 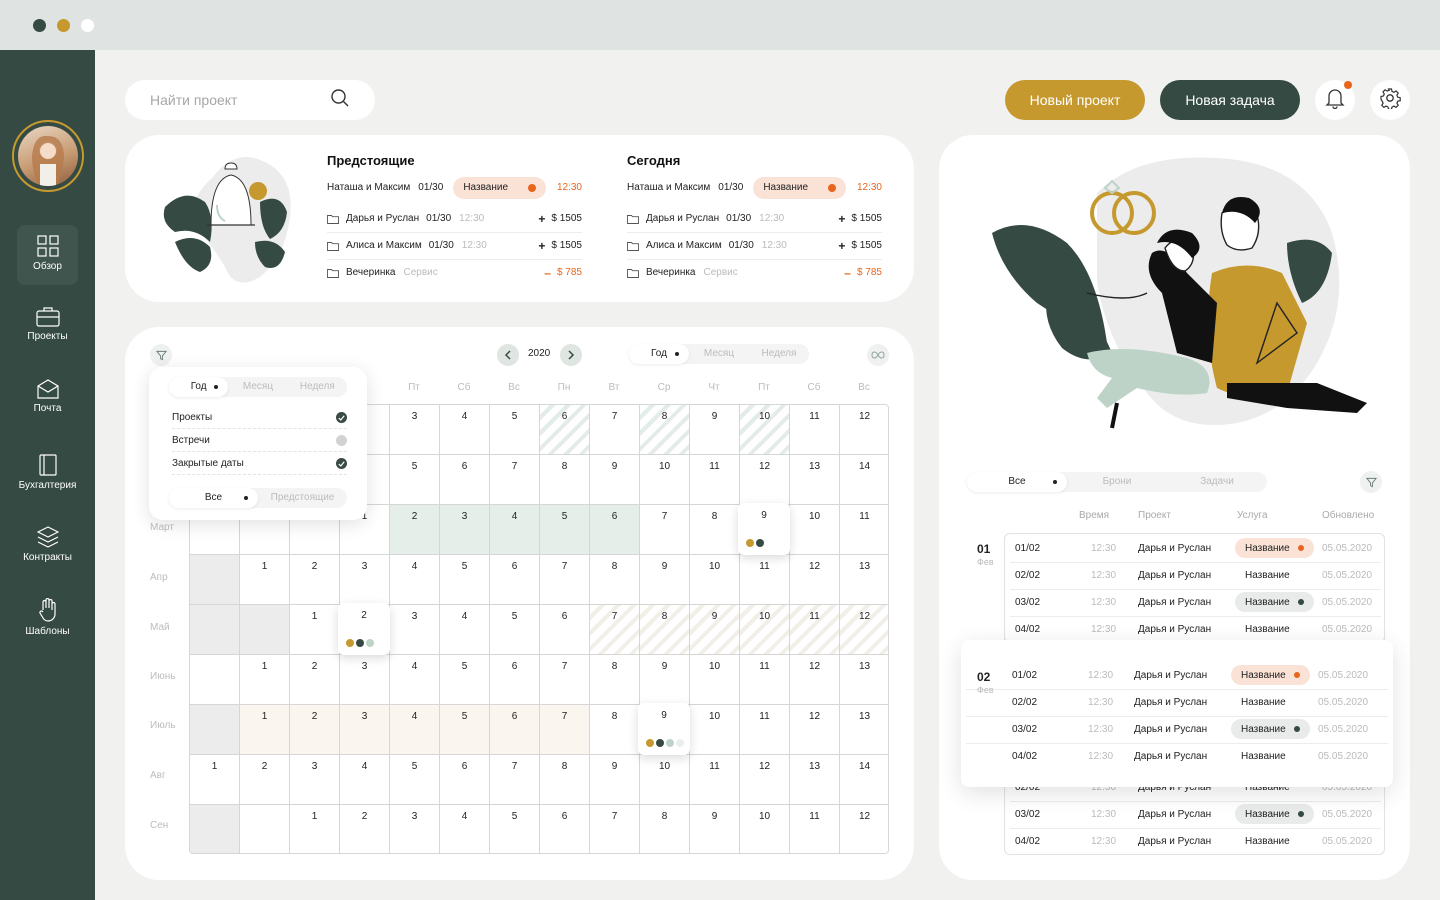 I want to click on event-day-tooltip: 9, so click(x=664, y=729).